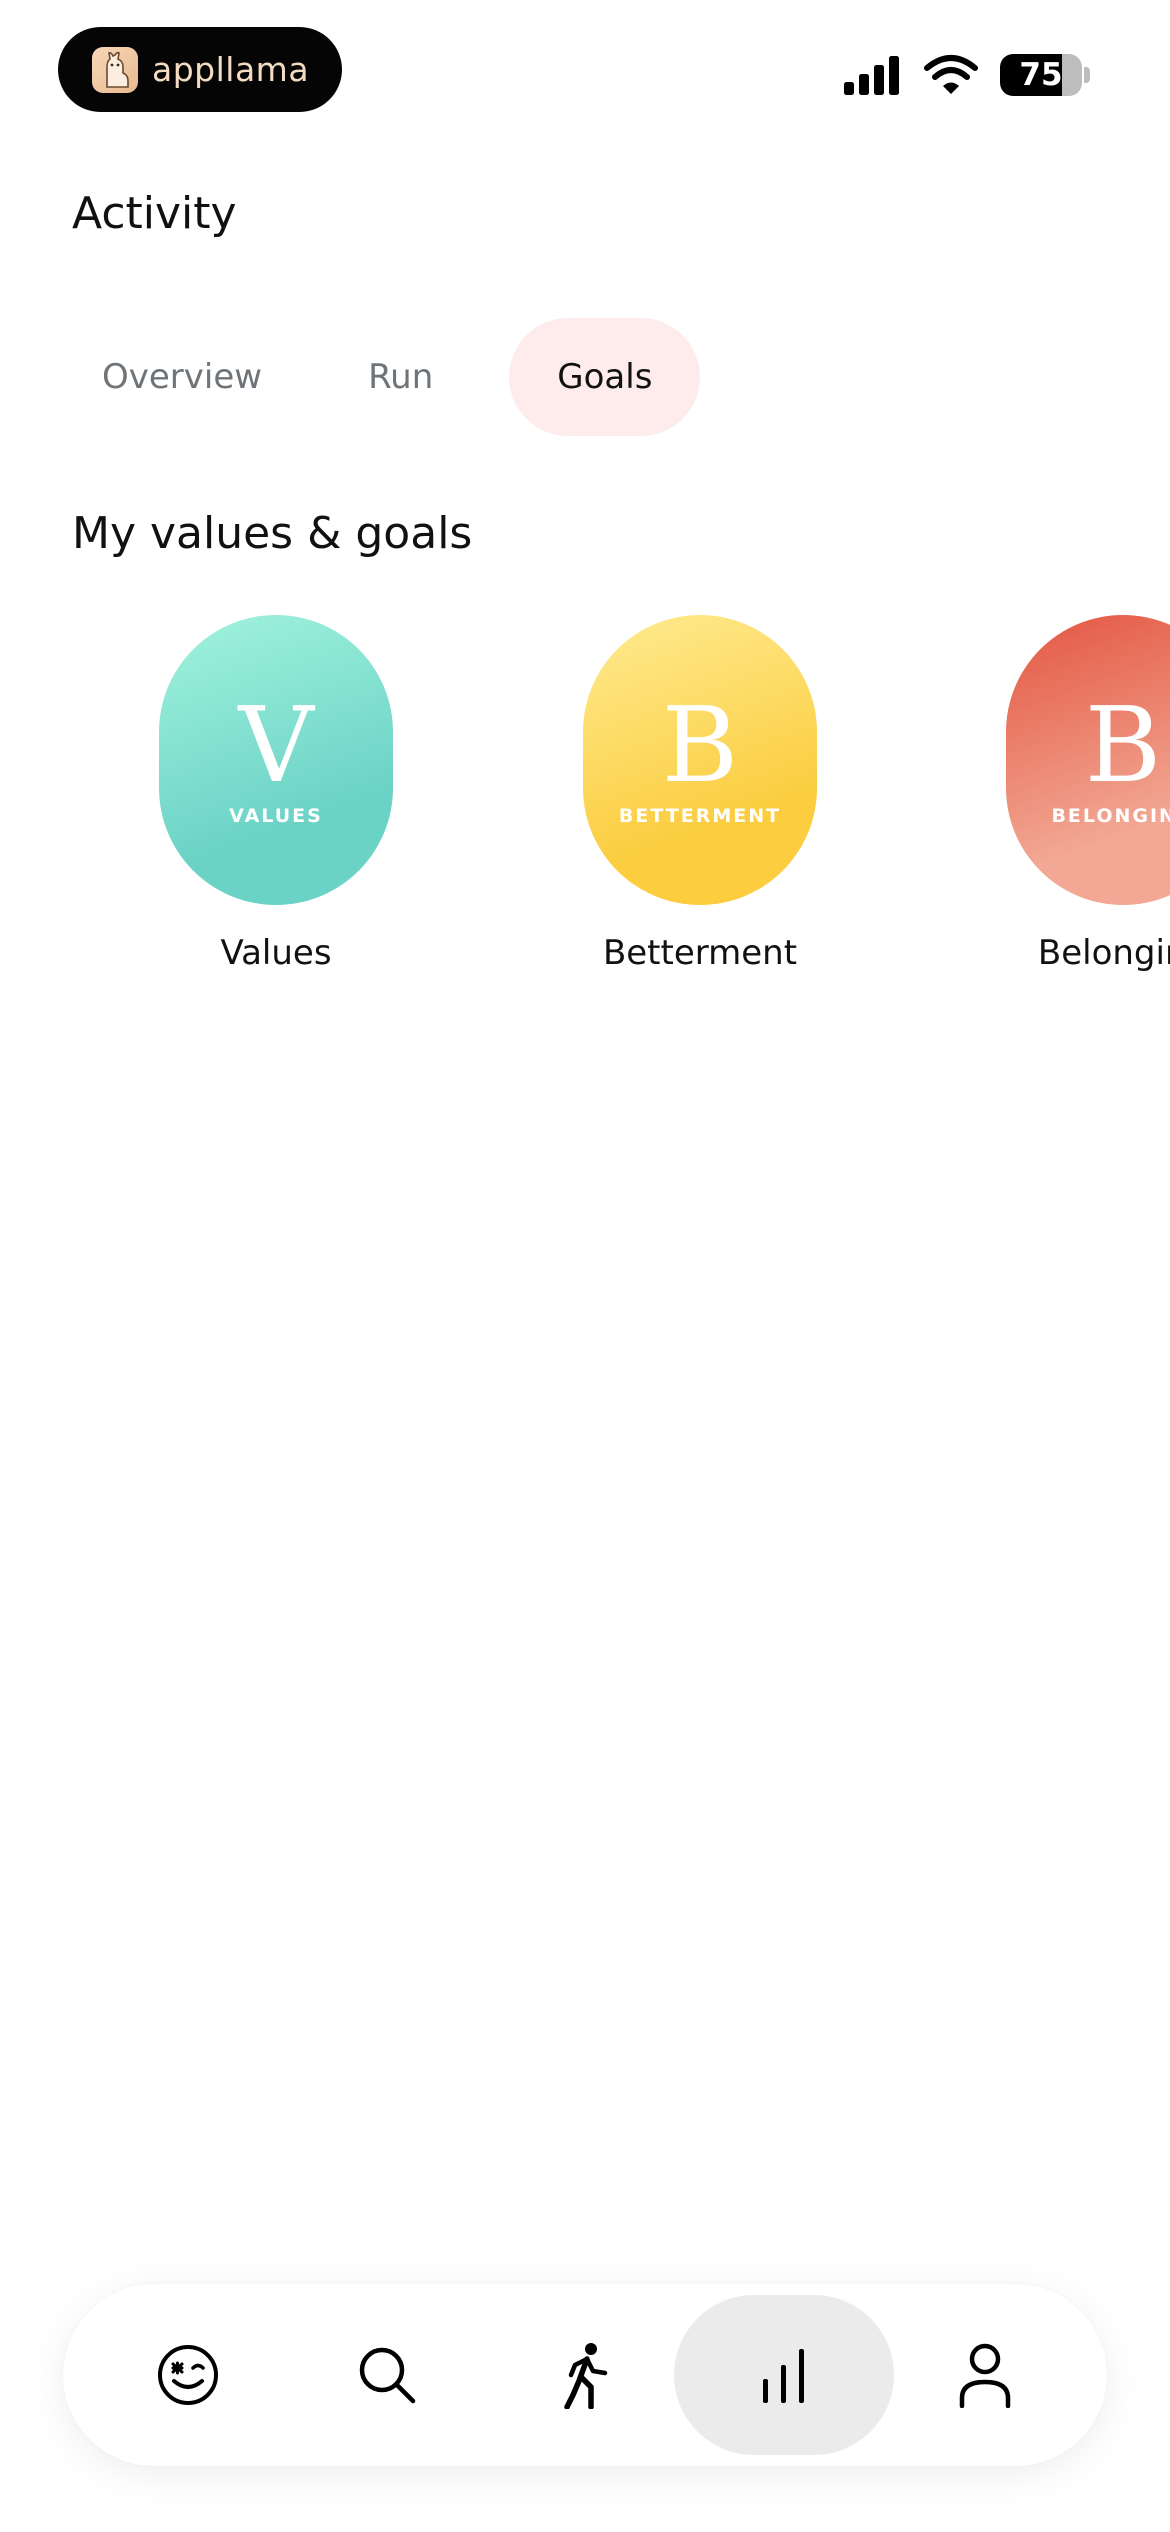  What do you see at coordinates (182, 377) in the screenshot?
I see `tab-overview: Overview` at bounding box center [182, 377].